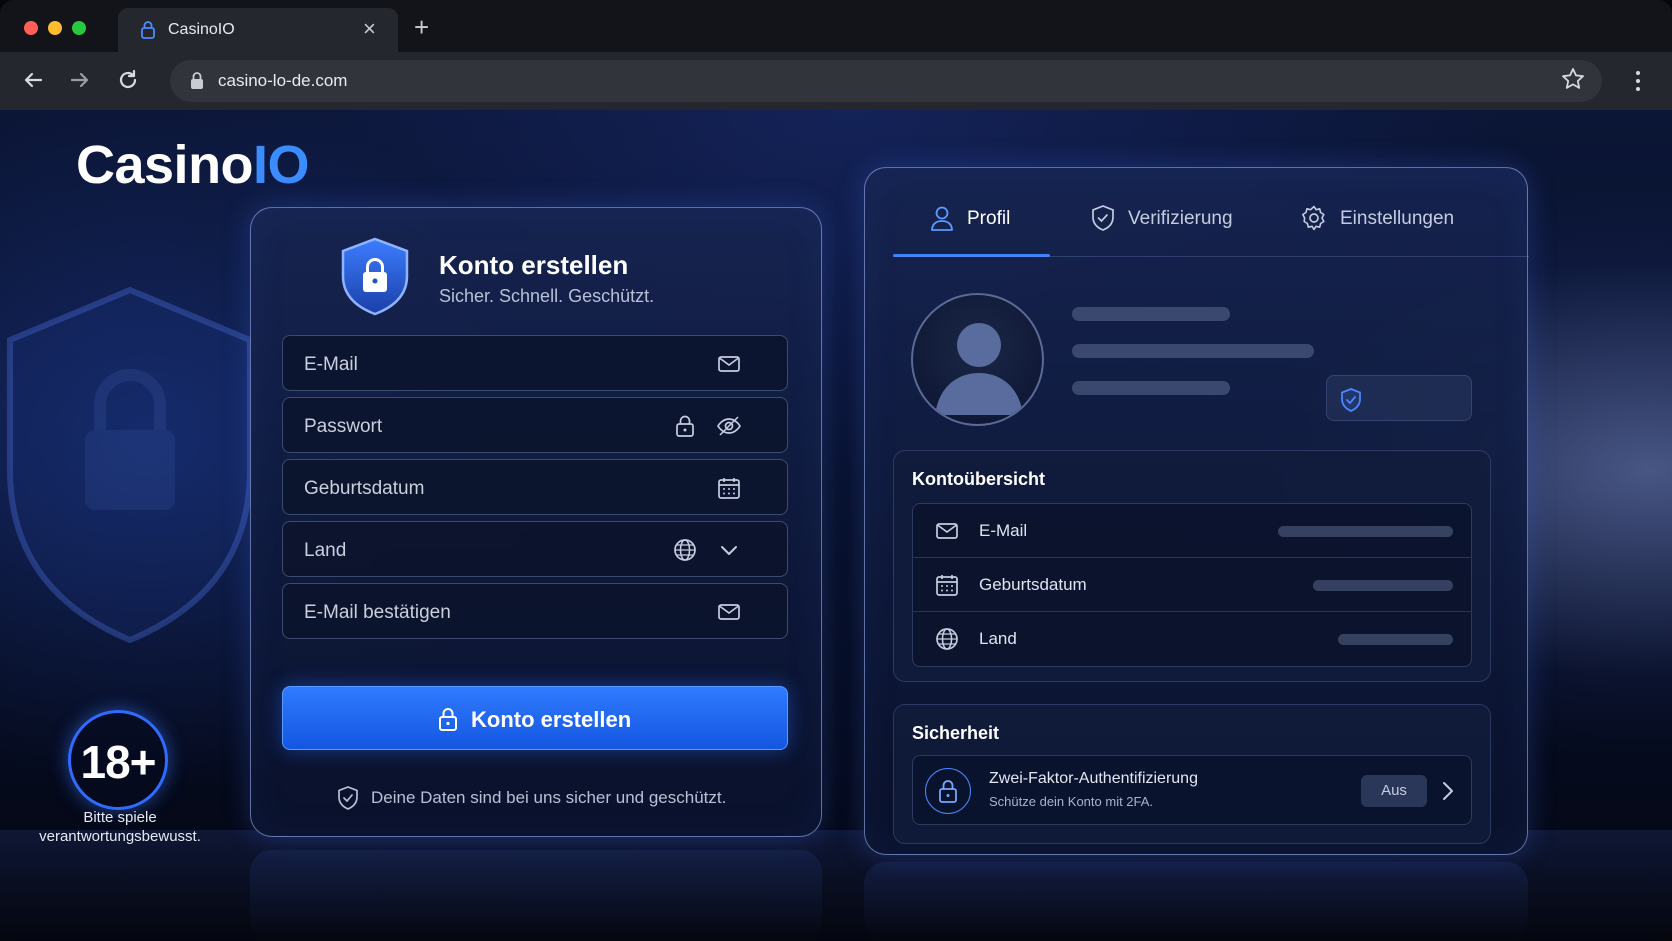  I want to click on forward-arrow-icon, so click(80, 80).